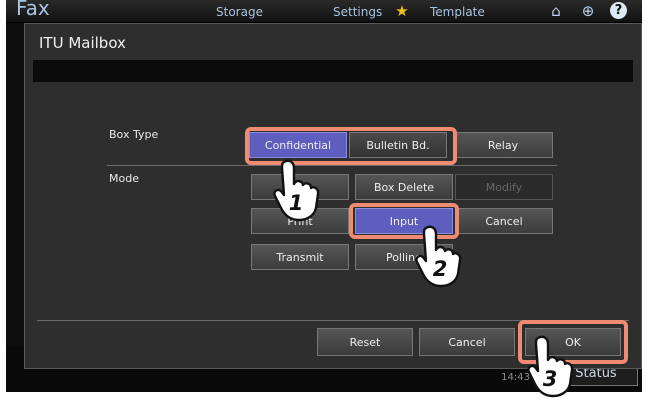  I want to click on star-icon: ★, so click(402, 11).